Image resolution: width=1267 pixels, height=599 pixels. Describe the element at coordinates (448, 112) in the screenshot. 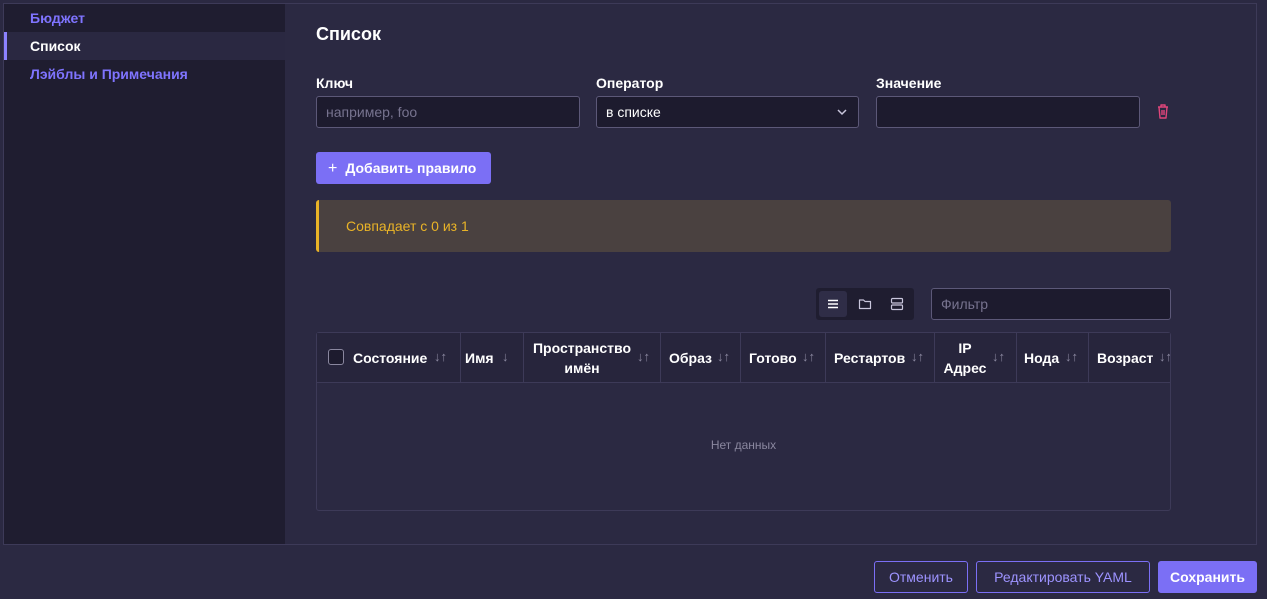

I see `key-input` at that location.